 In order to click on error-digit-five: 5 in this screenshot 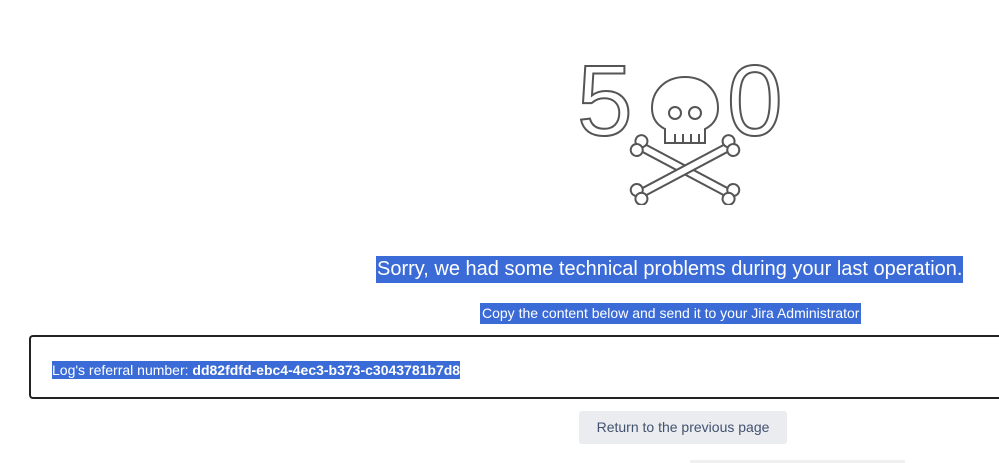, I will do `click(605, 106)`.